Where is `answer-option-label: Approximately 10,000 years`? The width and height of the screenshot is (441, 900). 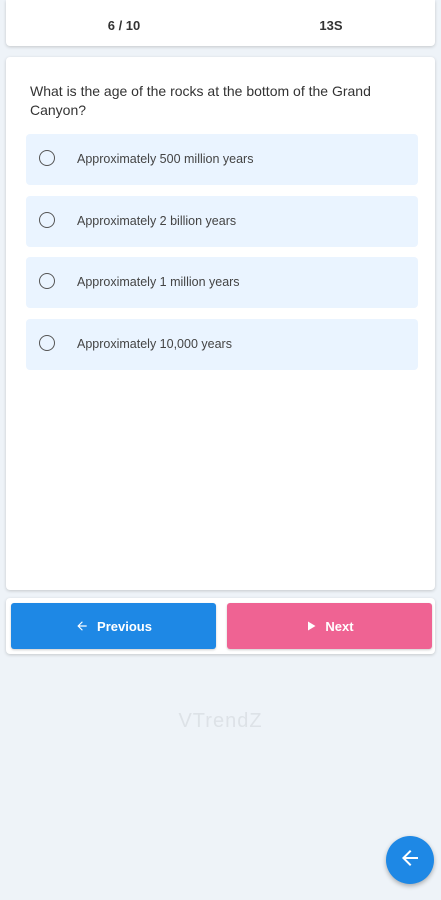 answer-option-label: Approximately 10,000 years is located at coordinates (154, 344).